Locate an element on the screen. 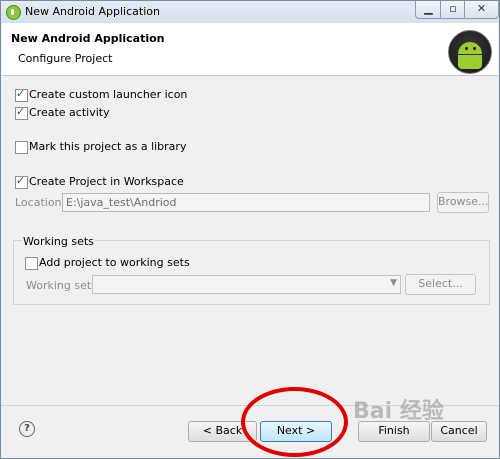 This screenshot has width=500, height=459. maximize-icon: ▫ is located at coordinates (453, 8).